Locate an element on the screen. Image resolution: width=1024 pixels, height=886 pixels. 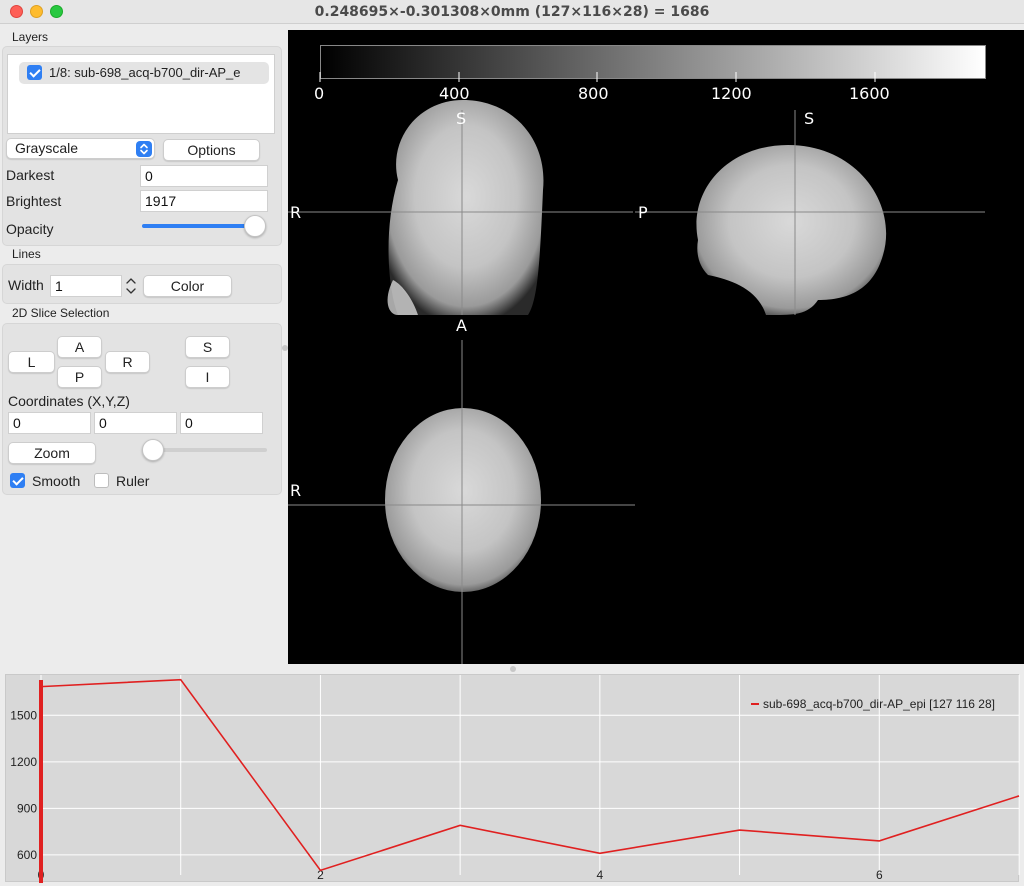
slice-group is located at coordinates (142, 409).